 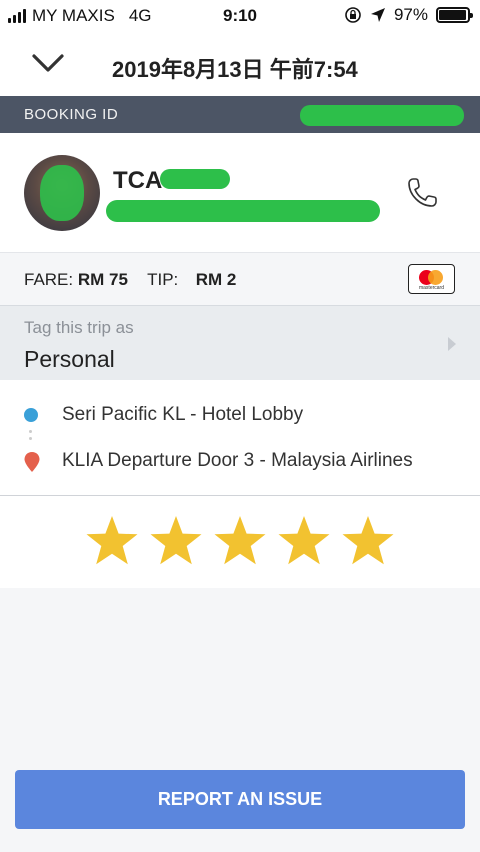 I want to click on booking-id-redaction, so click(x=382, y=115).